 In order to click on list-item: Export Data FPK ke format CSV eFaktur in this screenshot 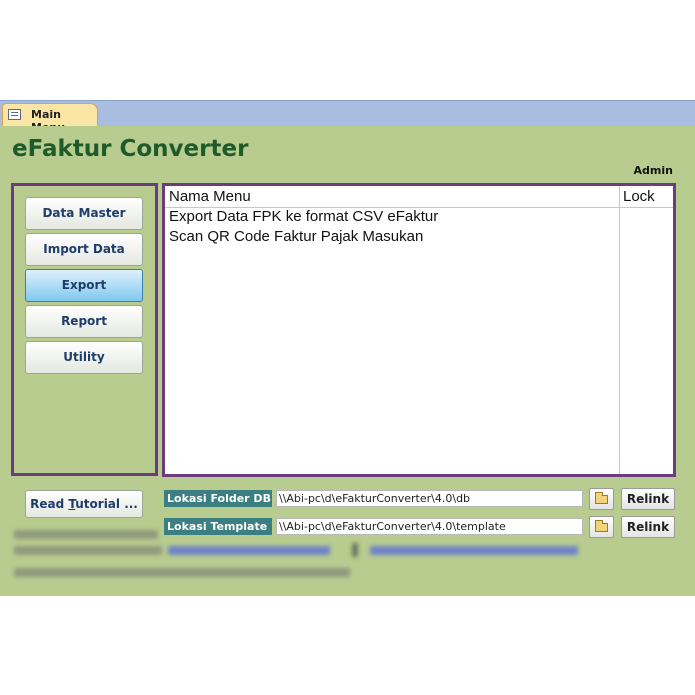, I will do `click(303, 216)`.